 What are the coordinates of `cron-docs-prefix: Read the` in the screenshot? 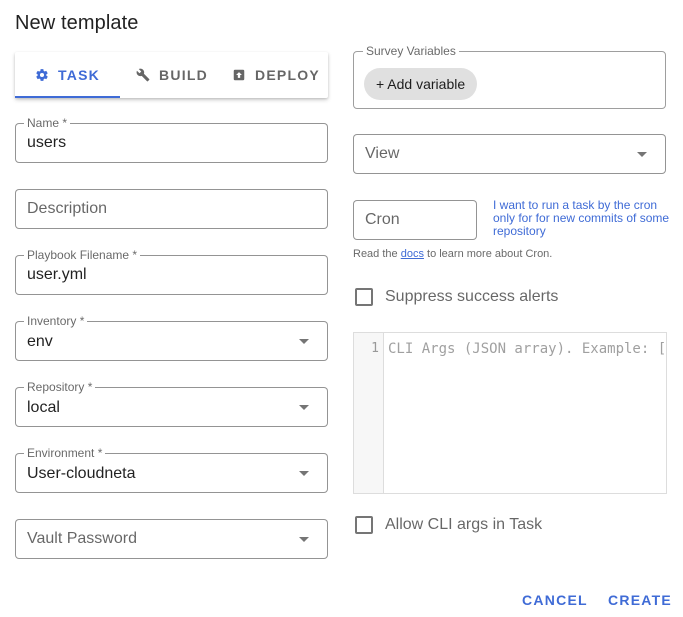 It's located at (377, 254).